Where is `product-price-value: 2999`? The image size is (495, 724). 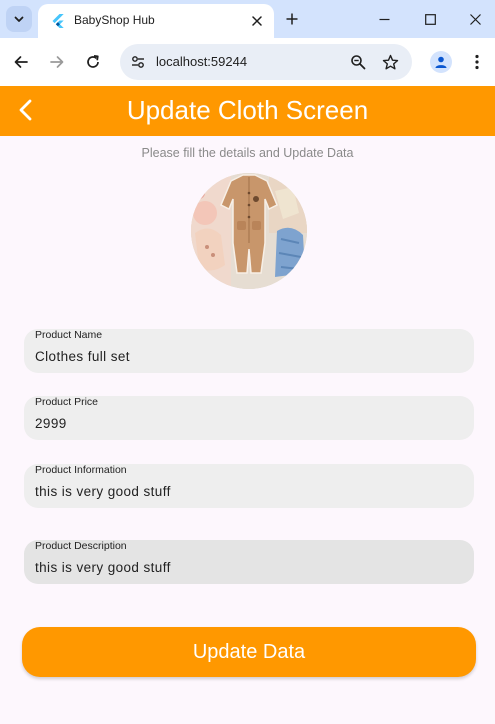 product-price-value: 2999 is located at coordinates (51, 423).